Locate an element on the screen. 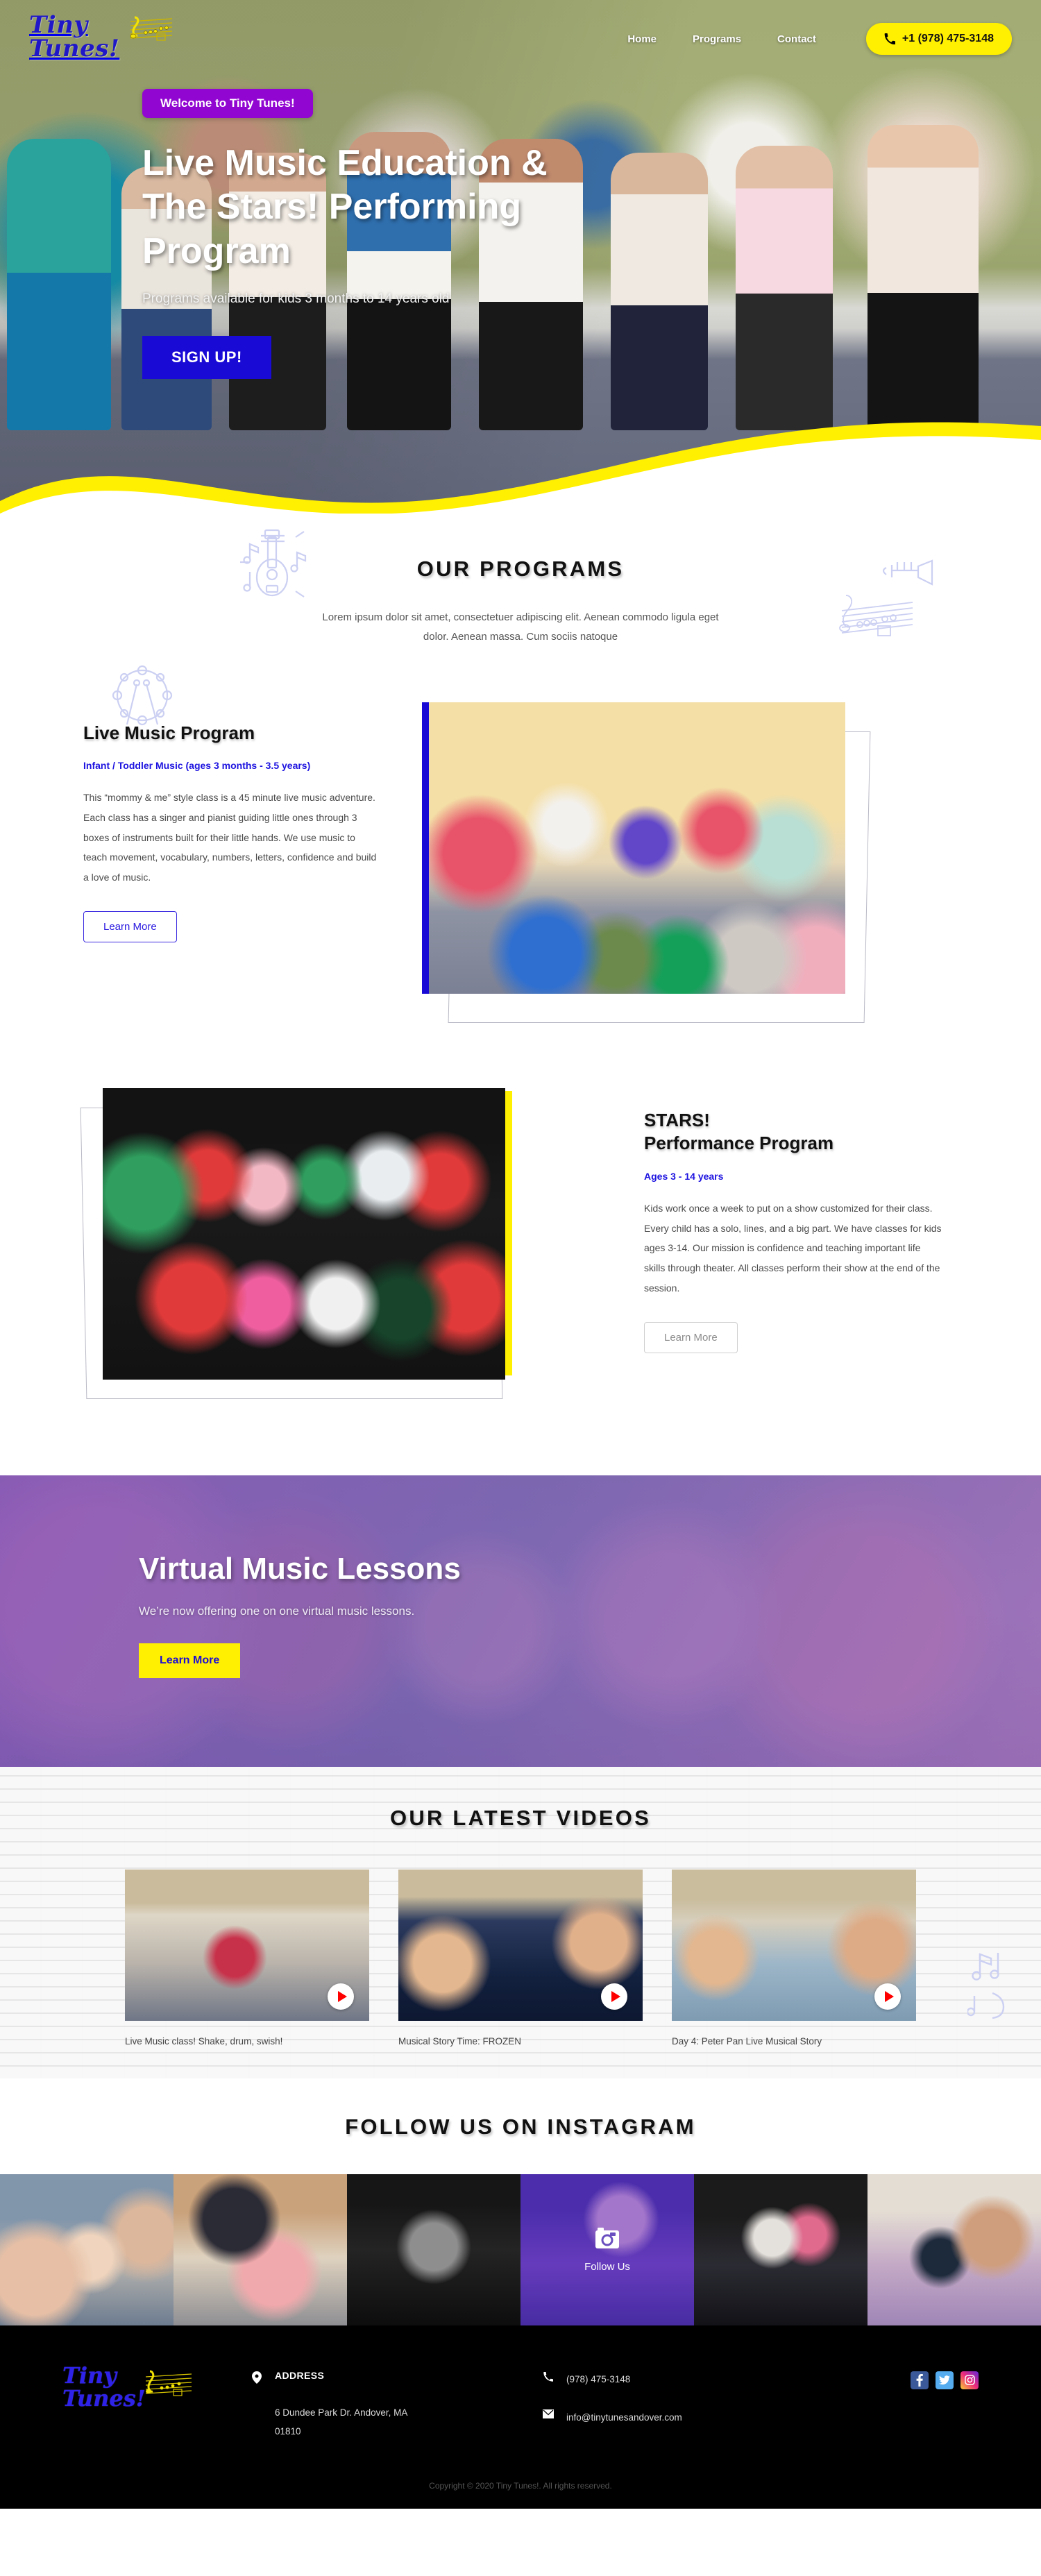 Image resolution: width=1041 pixels, height=2576 pixels. live-music-photo is located at coordinates (637, 848).